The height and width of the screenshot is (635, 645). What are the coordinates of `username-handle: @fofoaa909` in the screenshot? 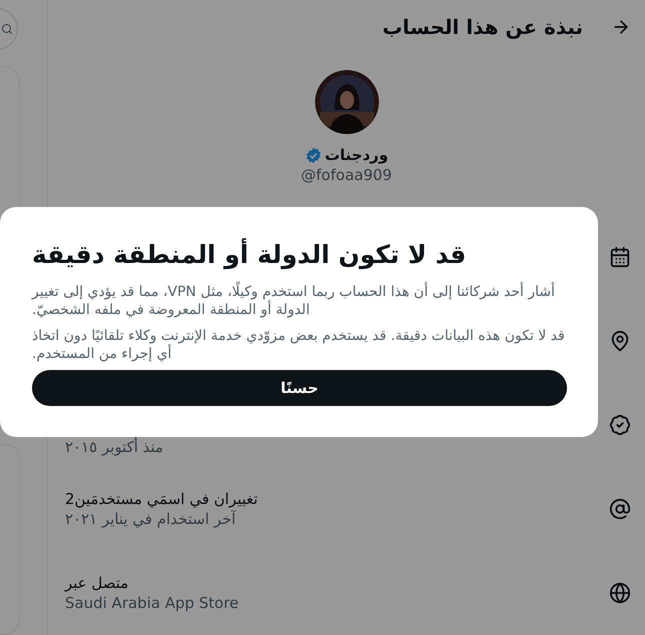 It's located at (346, 175).